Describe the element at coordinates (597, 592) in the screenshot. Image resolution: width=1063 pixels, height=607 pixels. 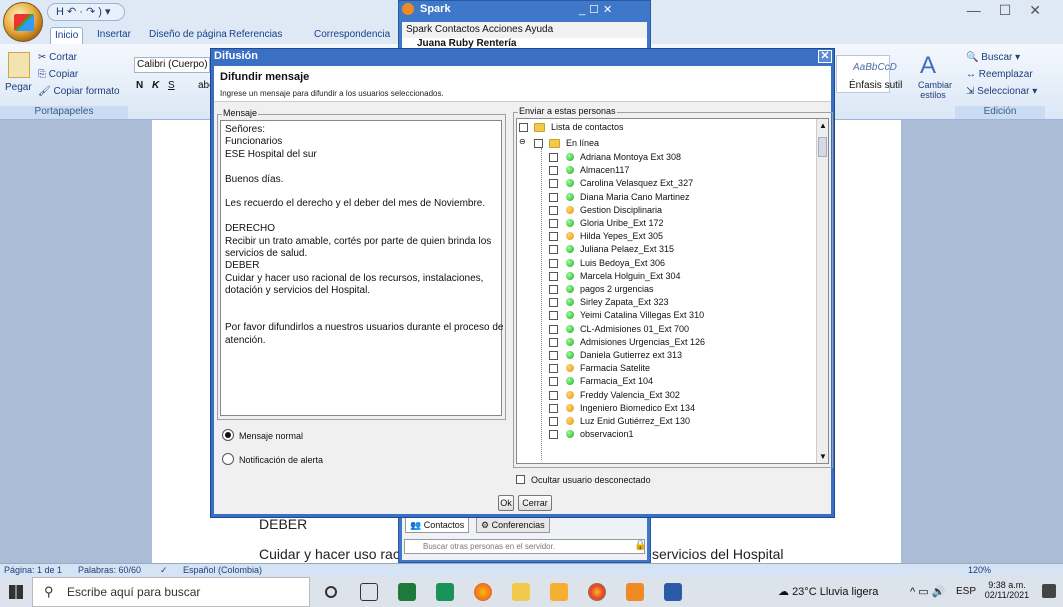
I see `chrome-icon` at that location.